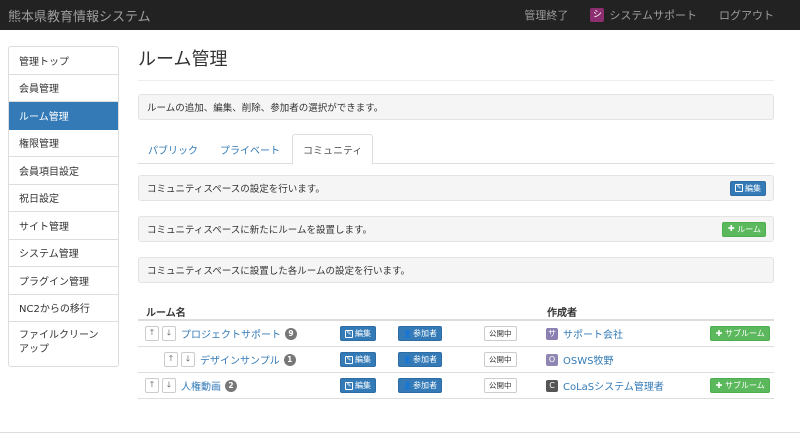  I want to click on creator-cell: O OSWS牧野, so click(579, 359).